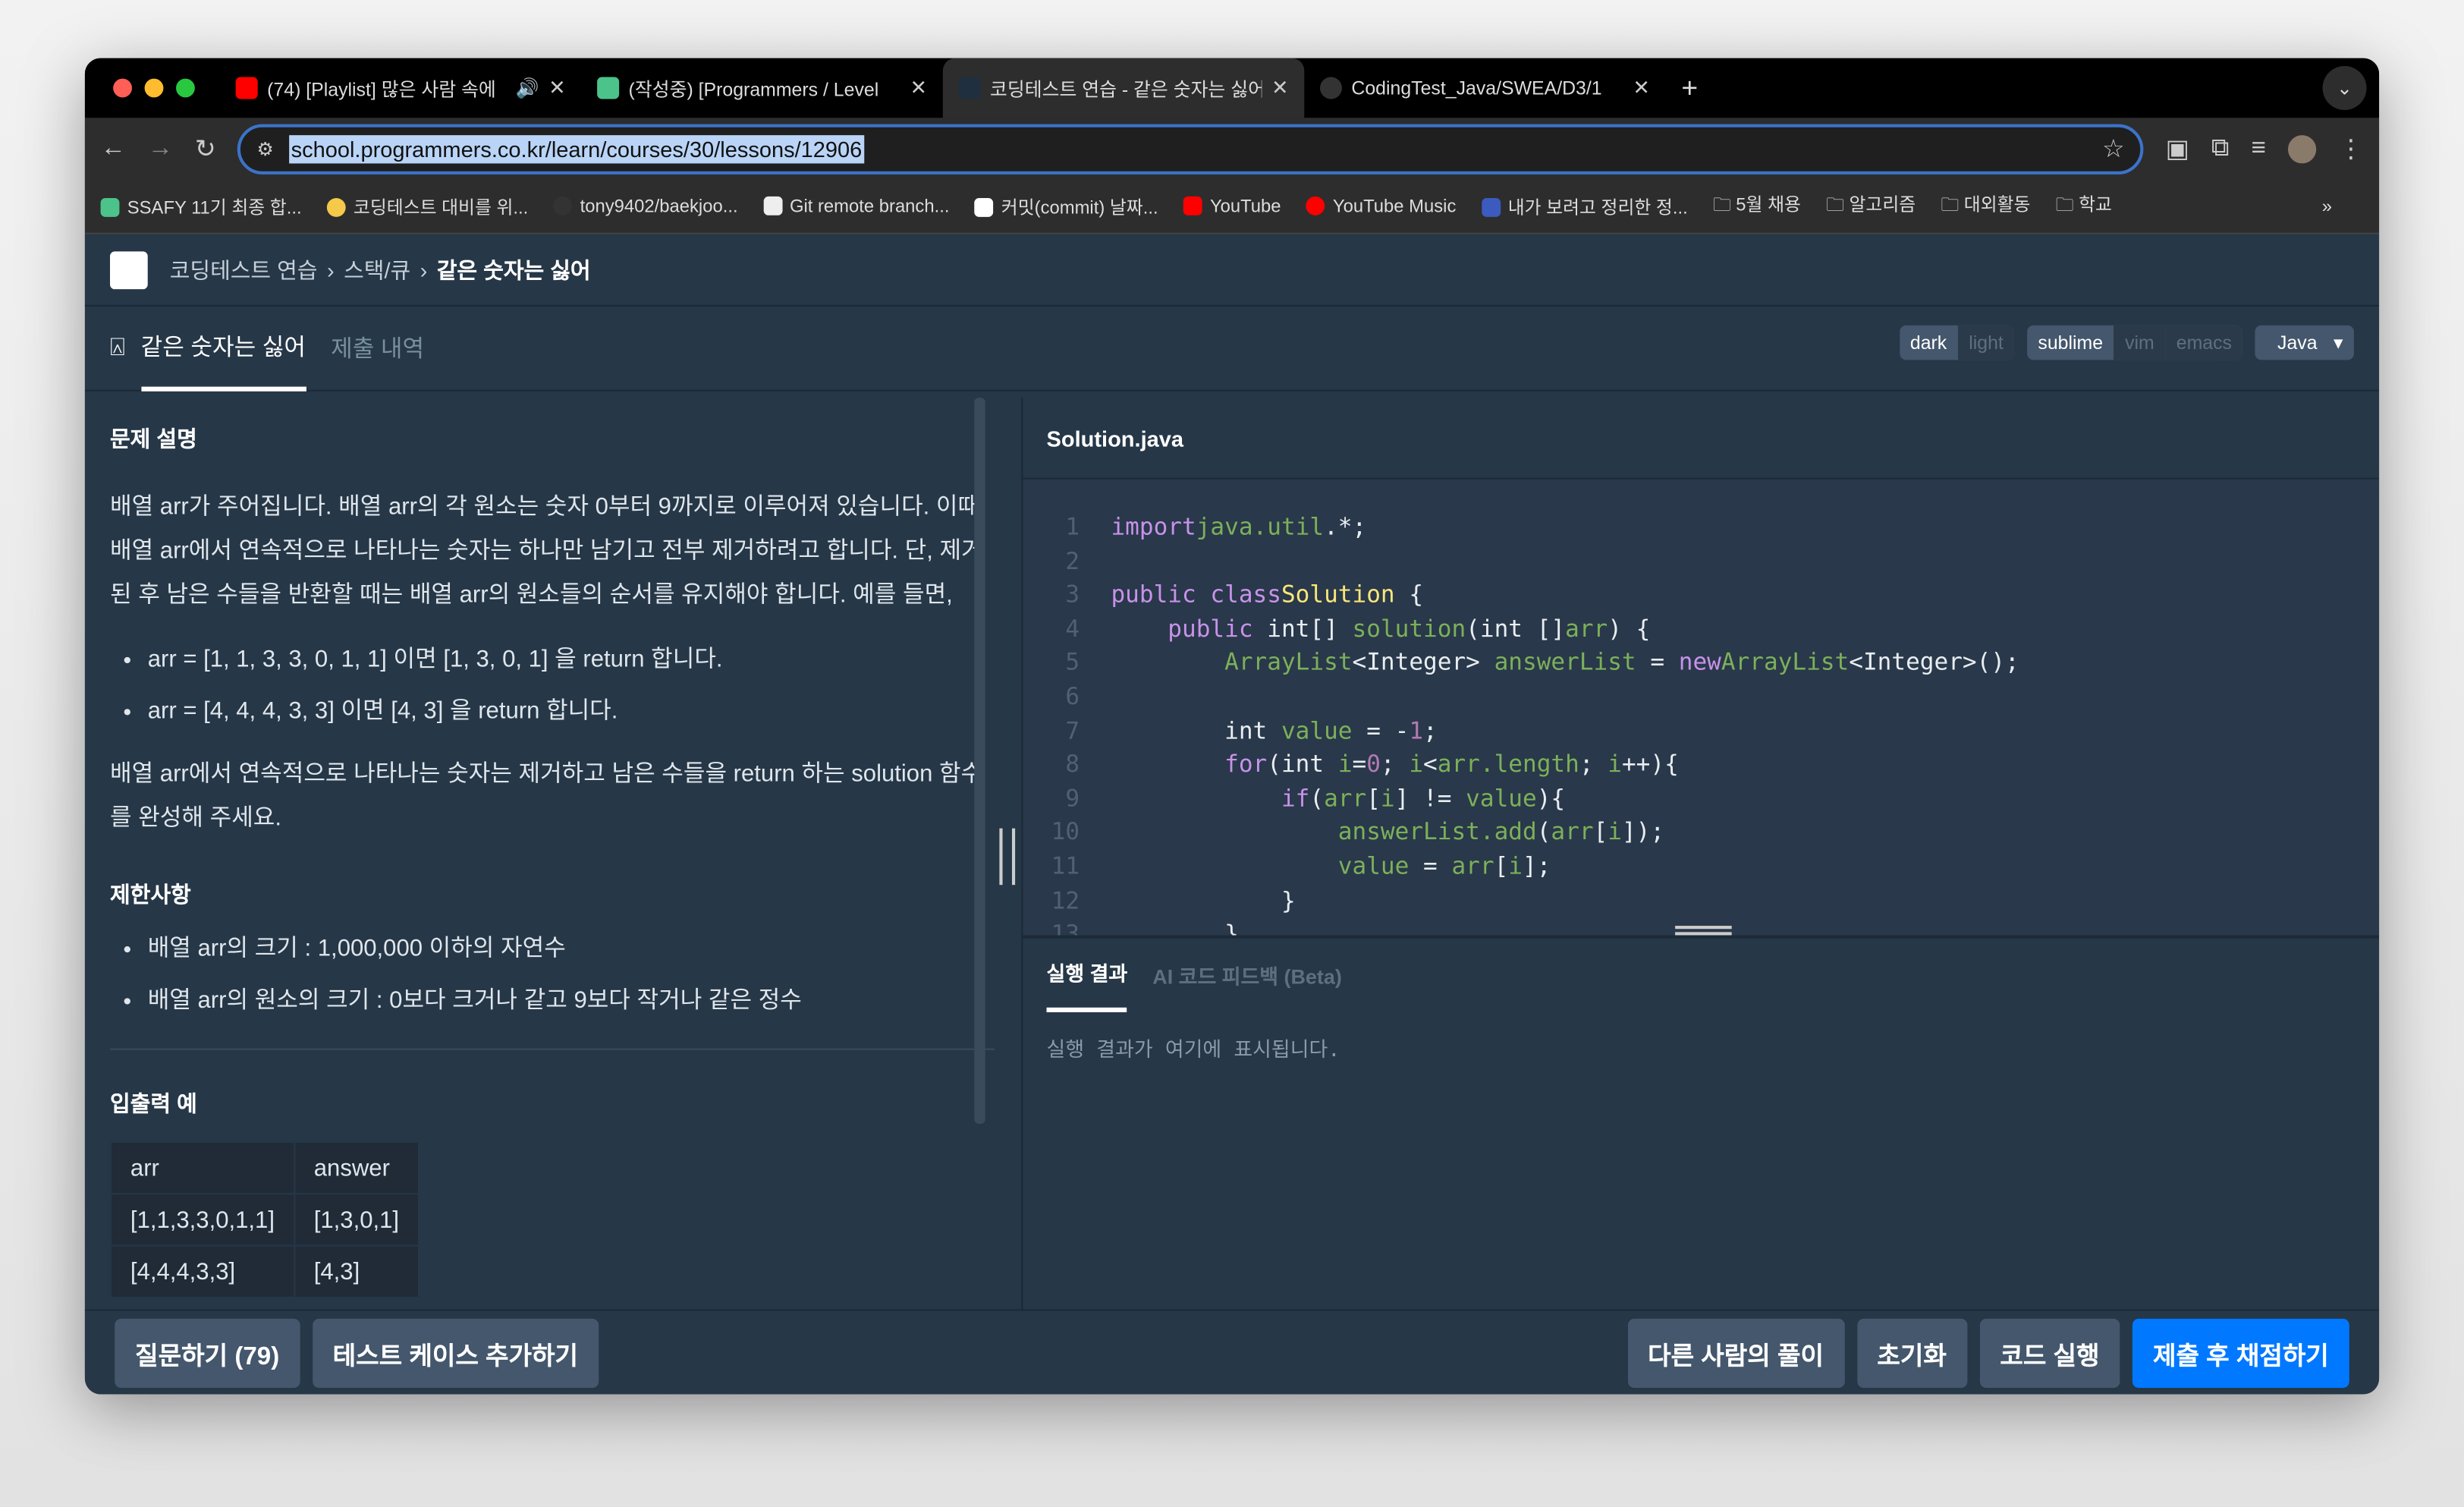 This screenshot has height=1507, width=2464. Describe the element at coordinates (153, 1103) in the screenshot. I see `section-heading: 입출력 예` at that location.